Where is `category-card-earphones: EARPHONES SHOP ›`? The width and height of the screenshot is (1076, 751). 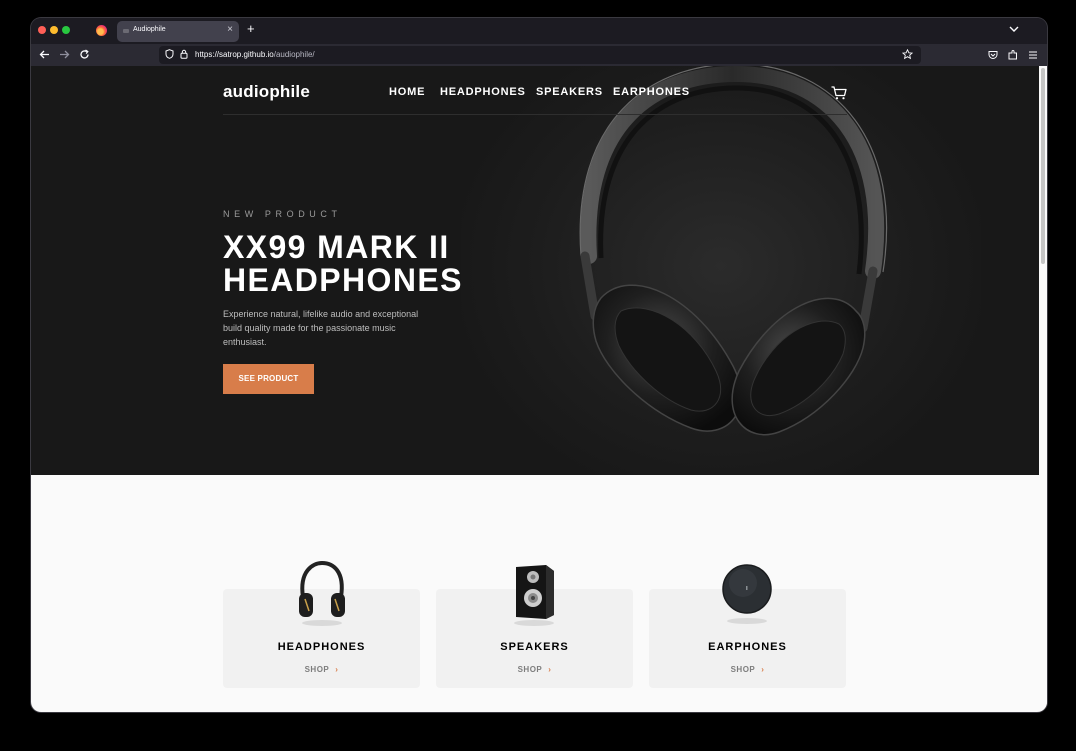
category-card-earphones: EARPHONES SHOP › is located at coordinates (747, 626).